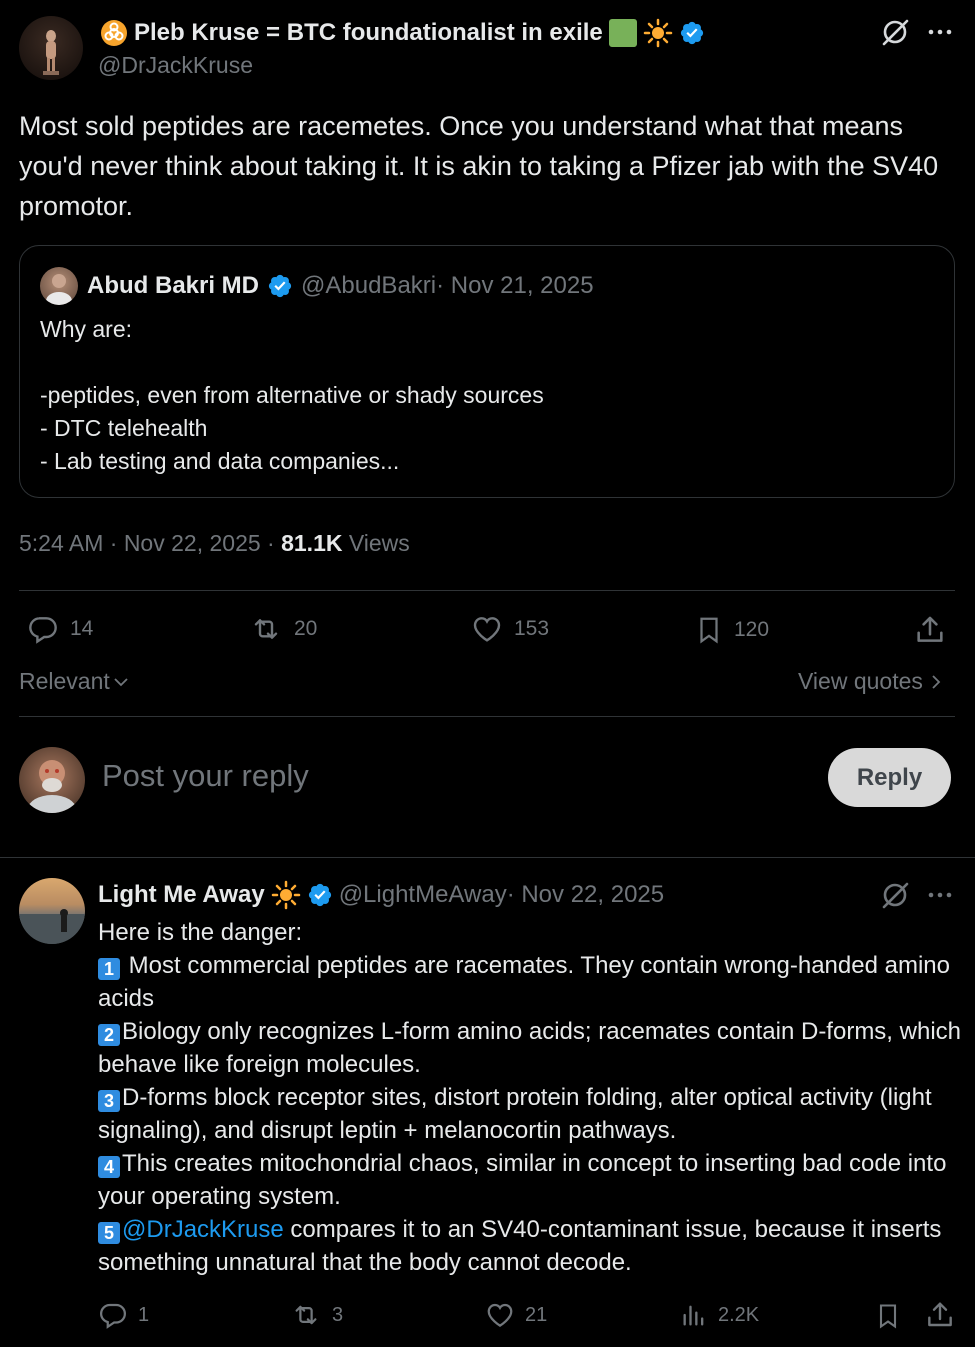  What do you see at coordinates (860, 681) in the screenshot?
I see `view-quotes-label: View quotes` at bounding box center [860, 681].